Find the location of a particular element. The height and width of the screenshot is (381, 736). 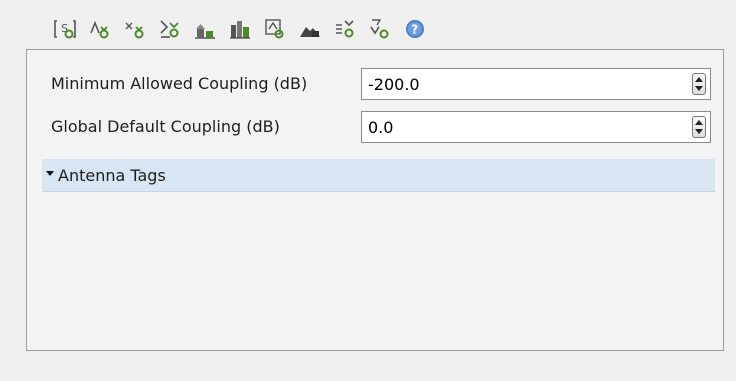

building-coupling-button is located at coordinates (204, 29).